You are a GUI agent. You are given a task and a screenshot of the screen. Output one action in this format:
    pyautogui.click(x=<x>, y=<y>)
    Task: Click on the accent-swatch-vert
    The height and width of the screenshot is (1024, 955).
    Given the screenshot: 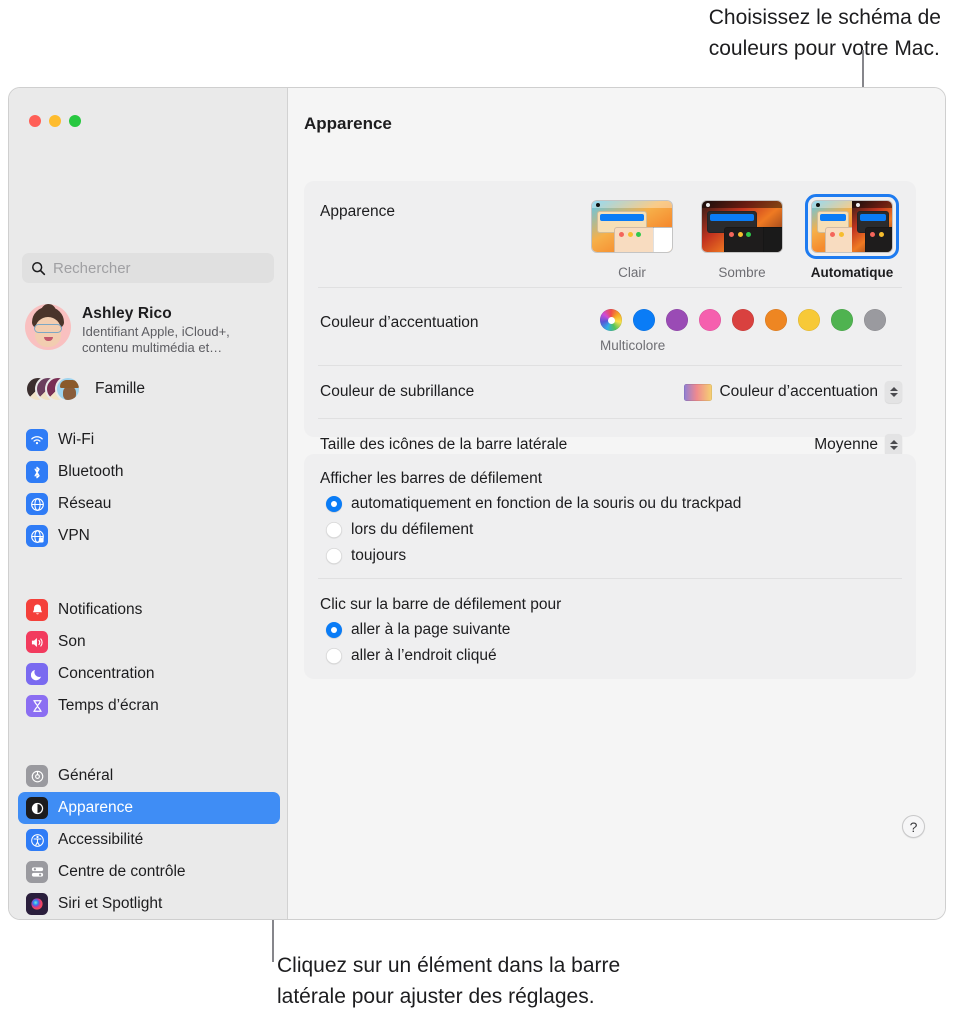 What is the action you would take?
    pyautogui.click(x=842, y=320)
    